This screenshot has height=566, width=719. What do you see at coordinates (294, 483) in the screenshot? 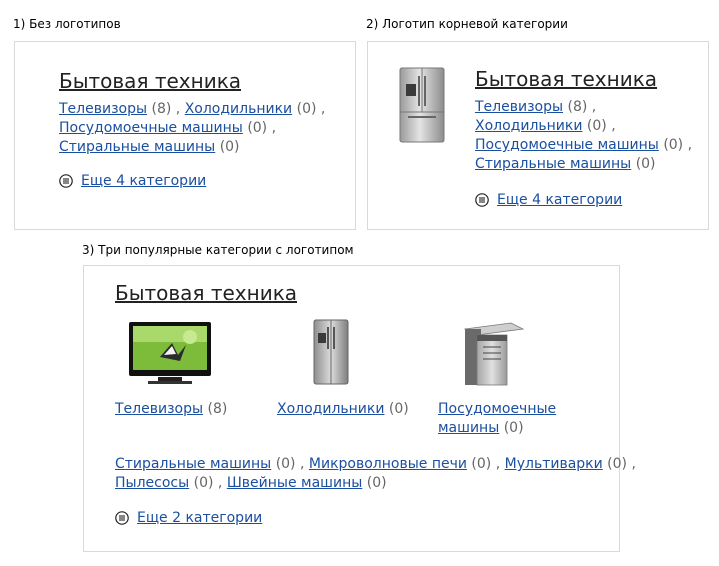
I see `category-link-sewing-machines: Швейные машины` at bounding box center [294, 483].